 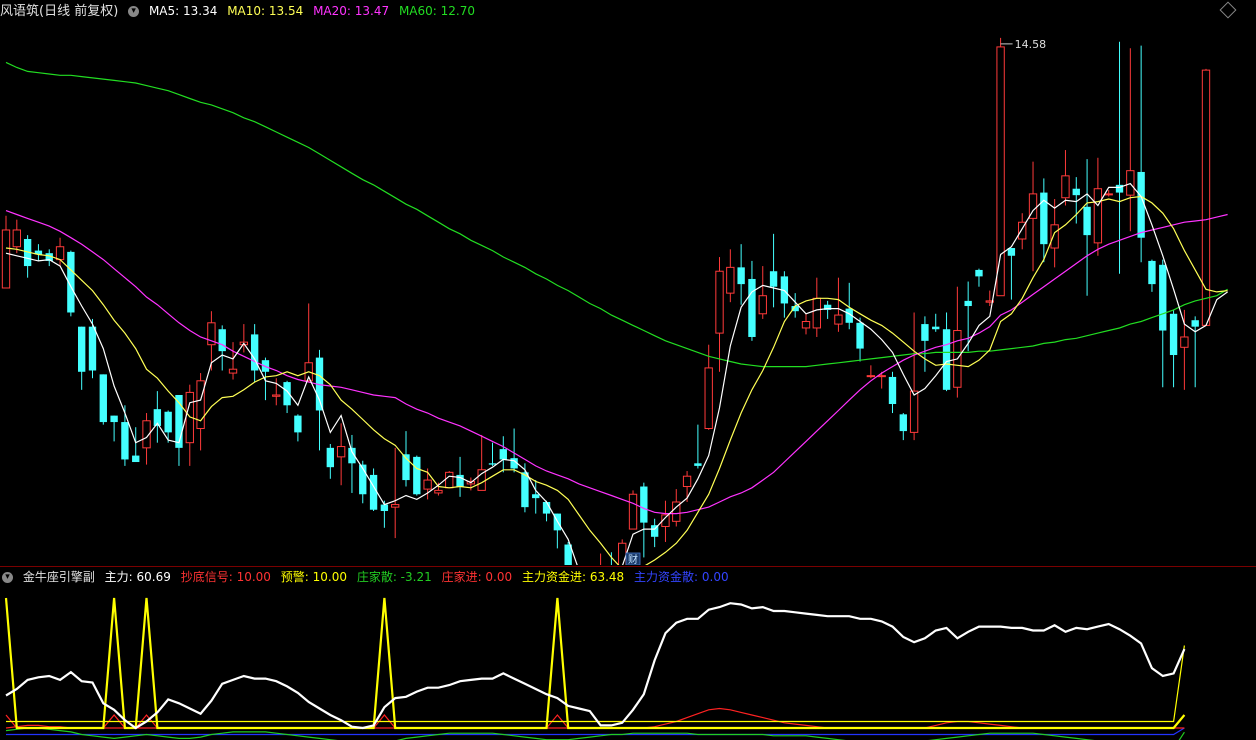 What do you see at coordinates (225, 577) in the screenshot?
I see `chaodi-legend: 抄底信号: 10.00` at bounding box center [225, 577].